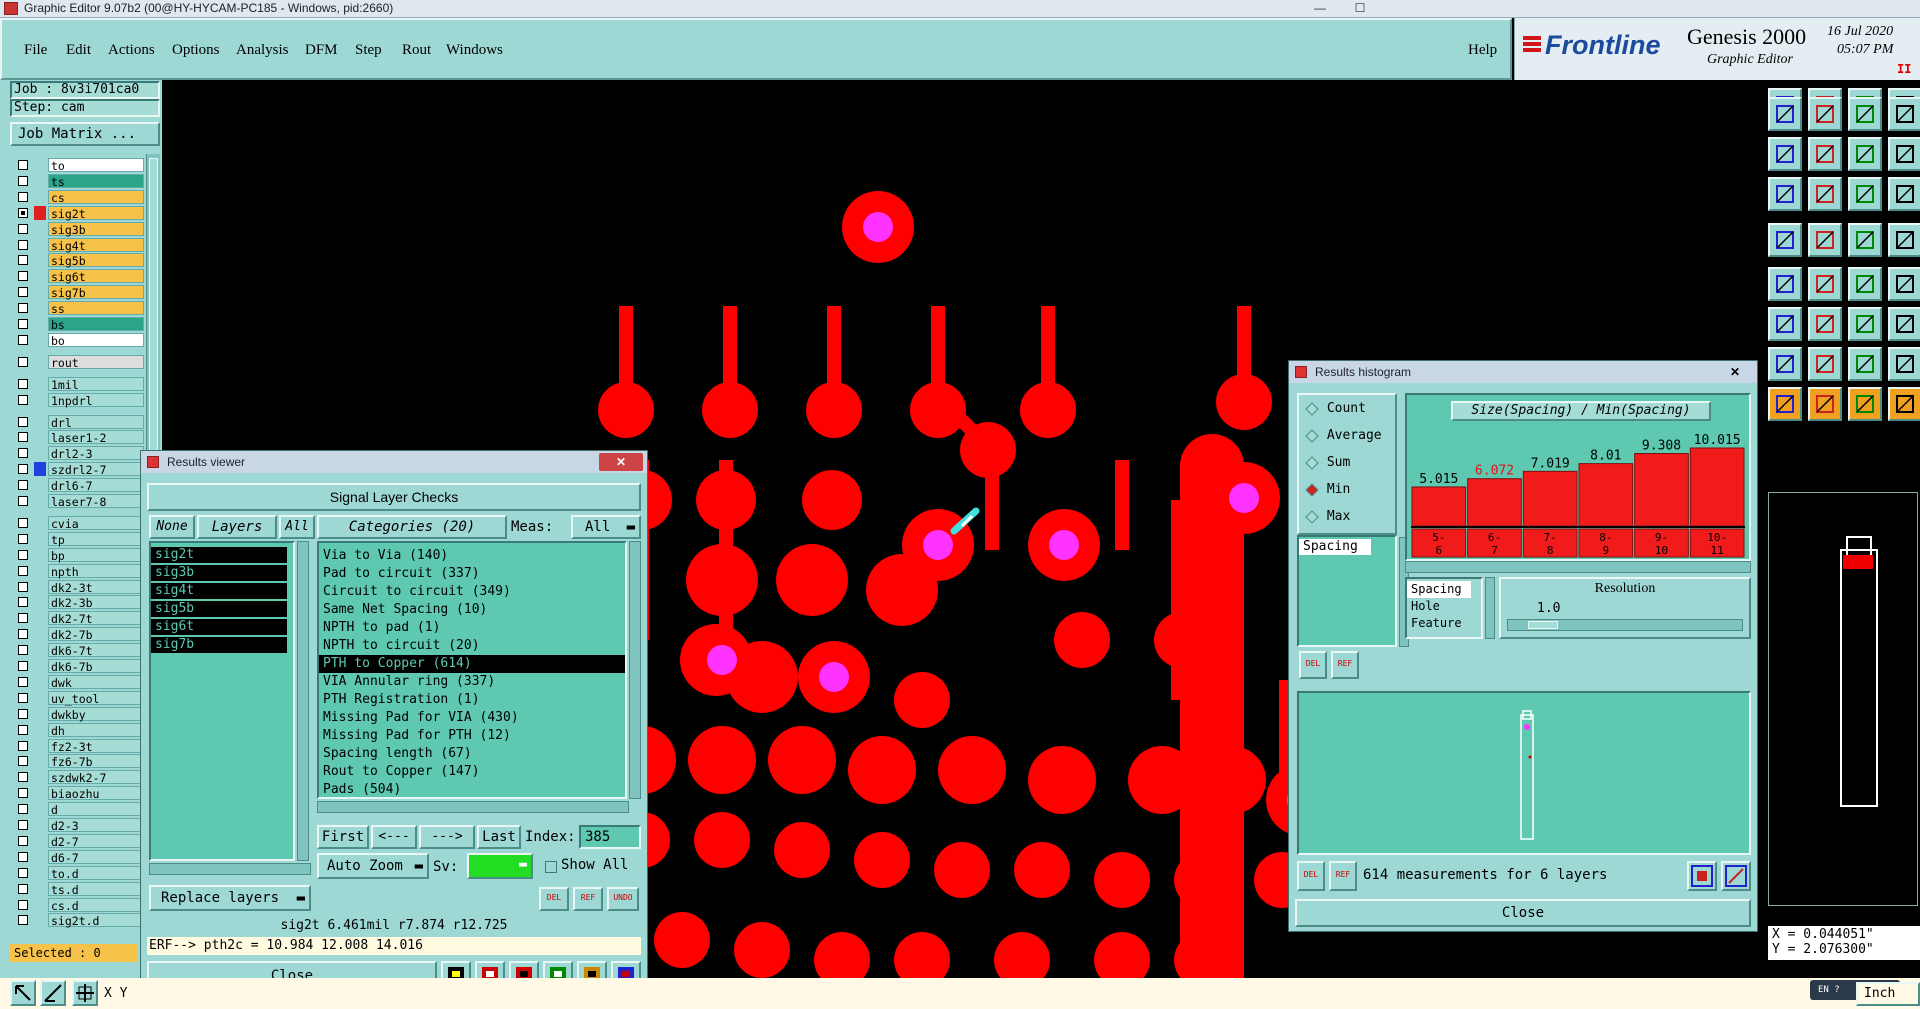  What do you see at coordinates (96, 857) in the screenshot?
I see `layer-name: d6-7` at bounding box center [96, 857].